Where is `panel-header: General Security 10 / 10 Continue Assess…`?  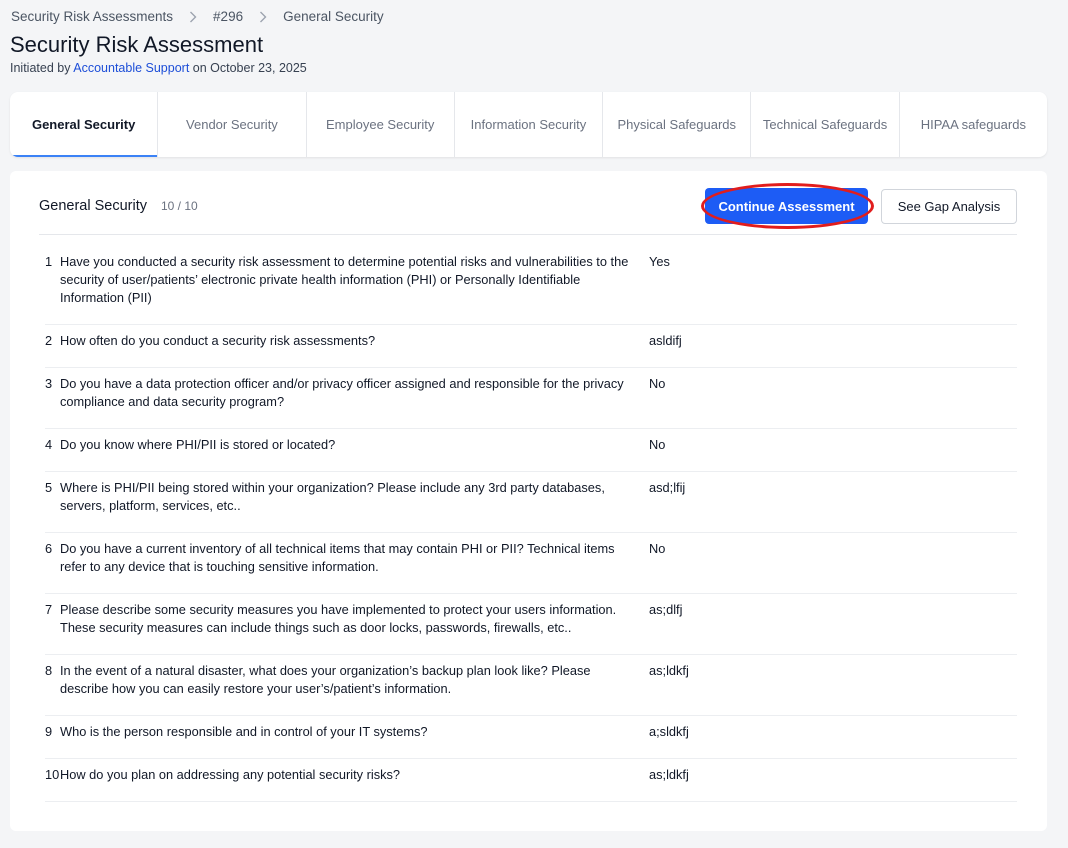 panel-header: General Security 10 / 10 Continue Assess… is located at coordinates (528, 209).